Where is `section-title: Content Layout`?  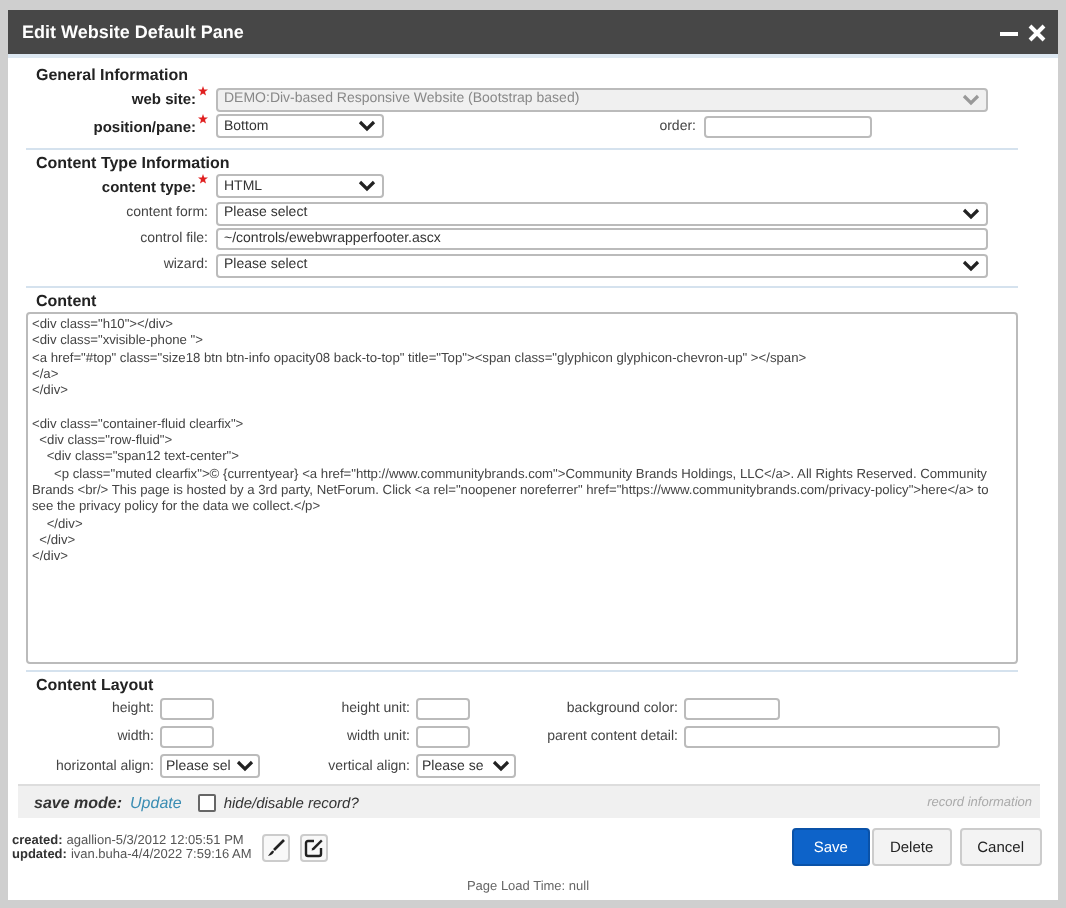 section-title: Content Layout is located at coordinates (96, 685).